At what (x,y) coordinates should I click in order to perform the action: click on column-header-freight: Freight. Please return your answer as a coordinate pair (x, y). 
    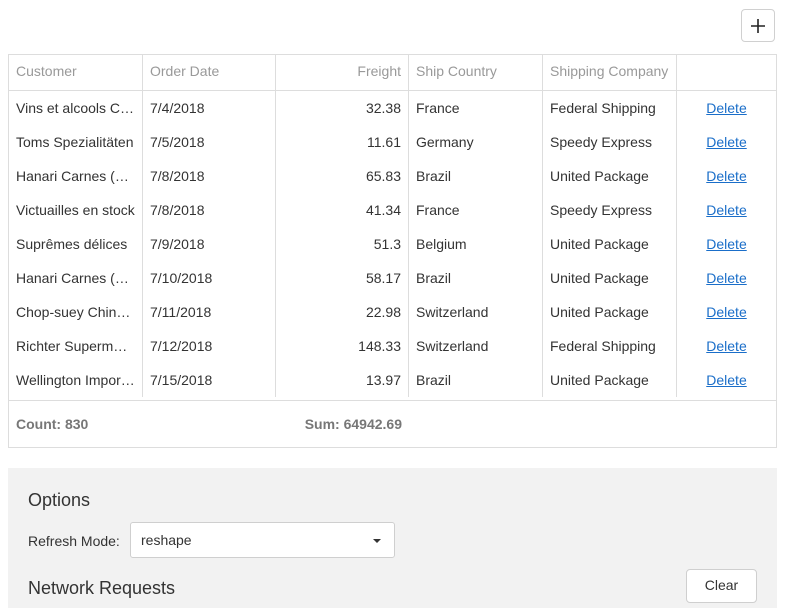
    Looking at the image, I should click on (342, 72).